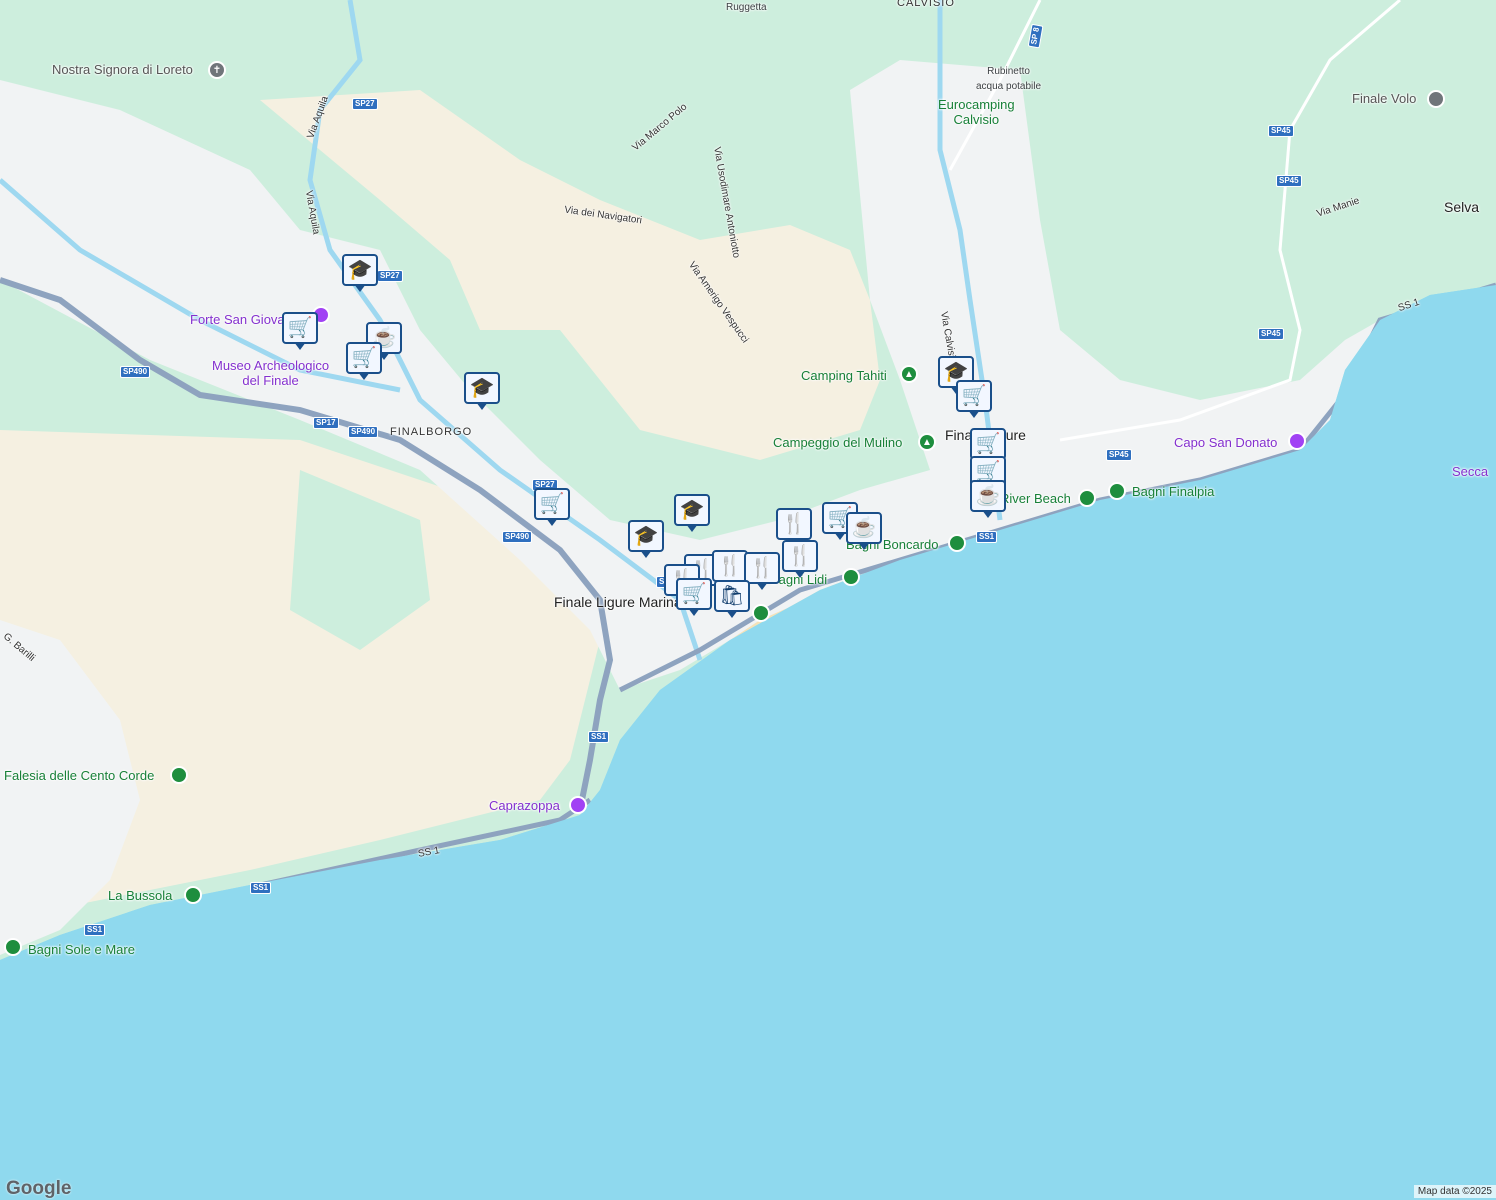 This screenshot has width=1496, height=1200. Describe the element at coordinates (1225, 442) in the screenshot. I see `label-capo-san-donato: Capo San Donato` at that location.